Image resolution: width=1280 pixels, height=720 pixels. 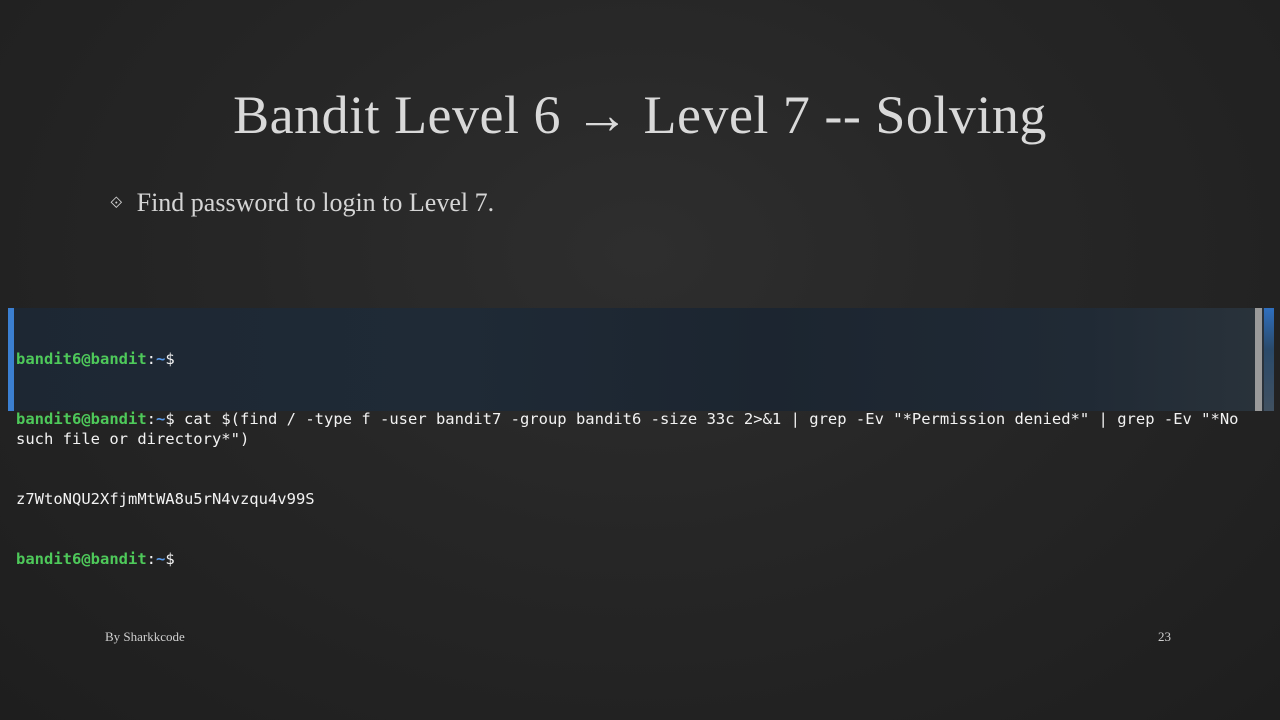 What do you see at coordinates (145, 636) in the screenshot?
I see `footer-author: By Sharkkcode` at bounding box center [145, 636].